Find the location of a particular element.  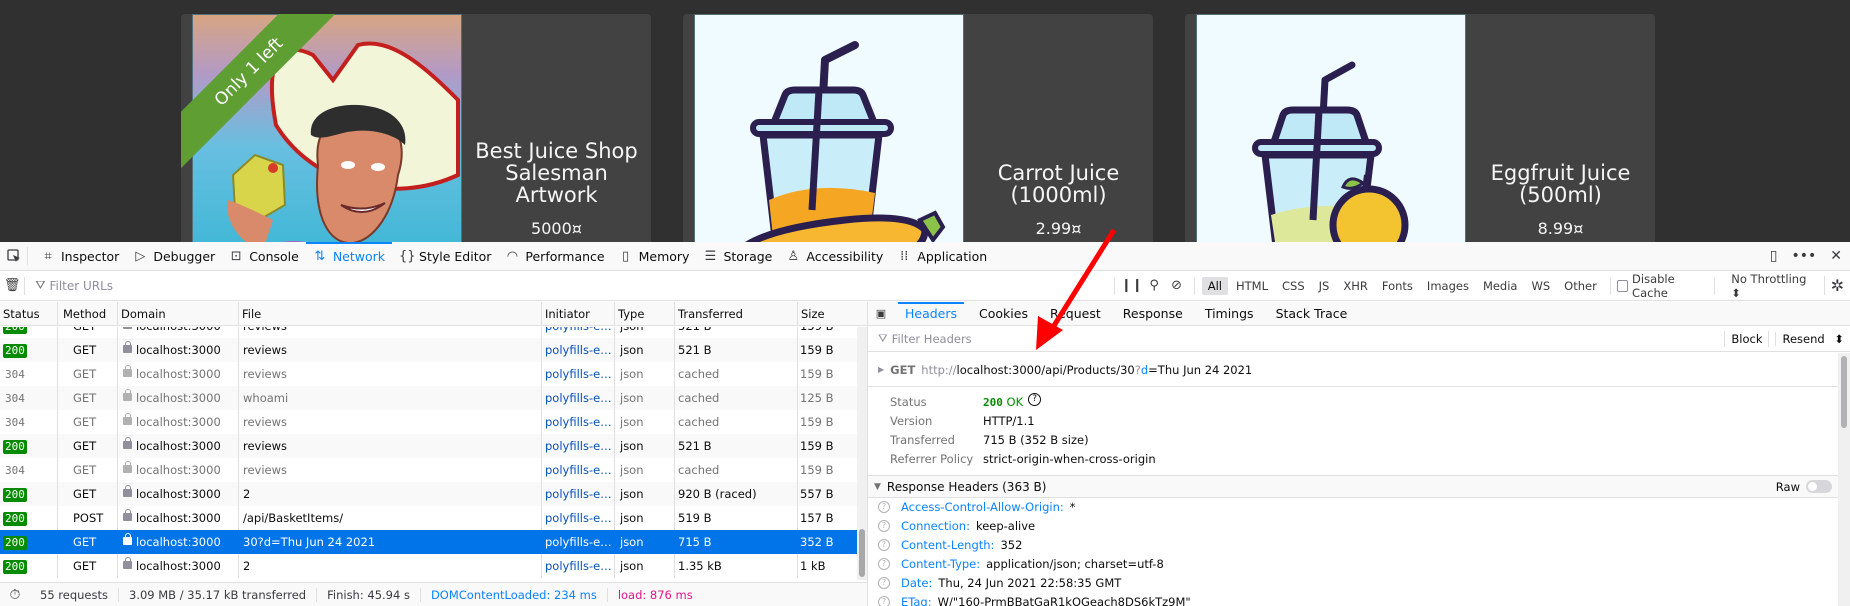

response-headers-section: ▼ Response Headers (363 B) Raw is located at coordinates (1353, 487).